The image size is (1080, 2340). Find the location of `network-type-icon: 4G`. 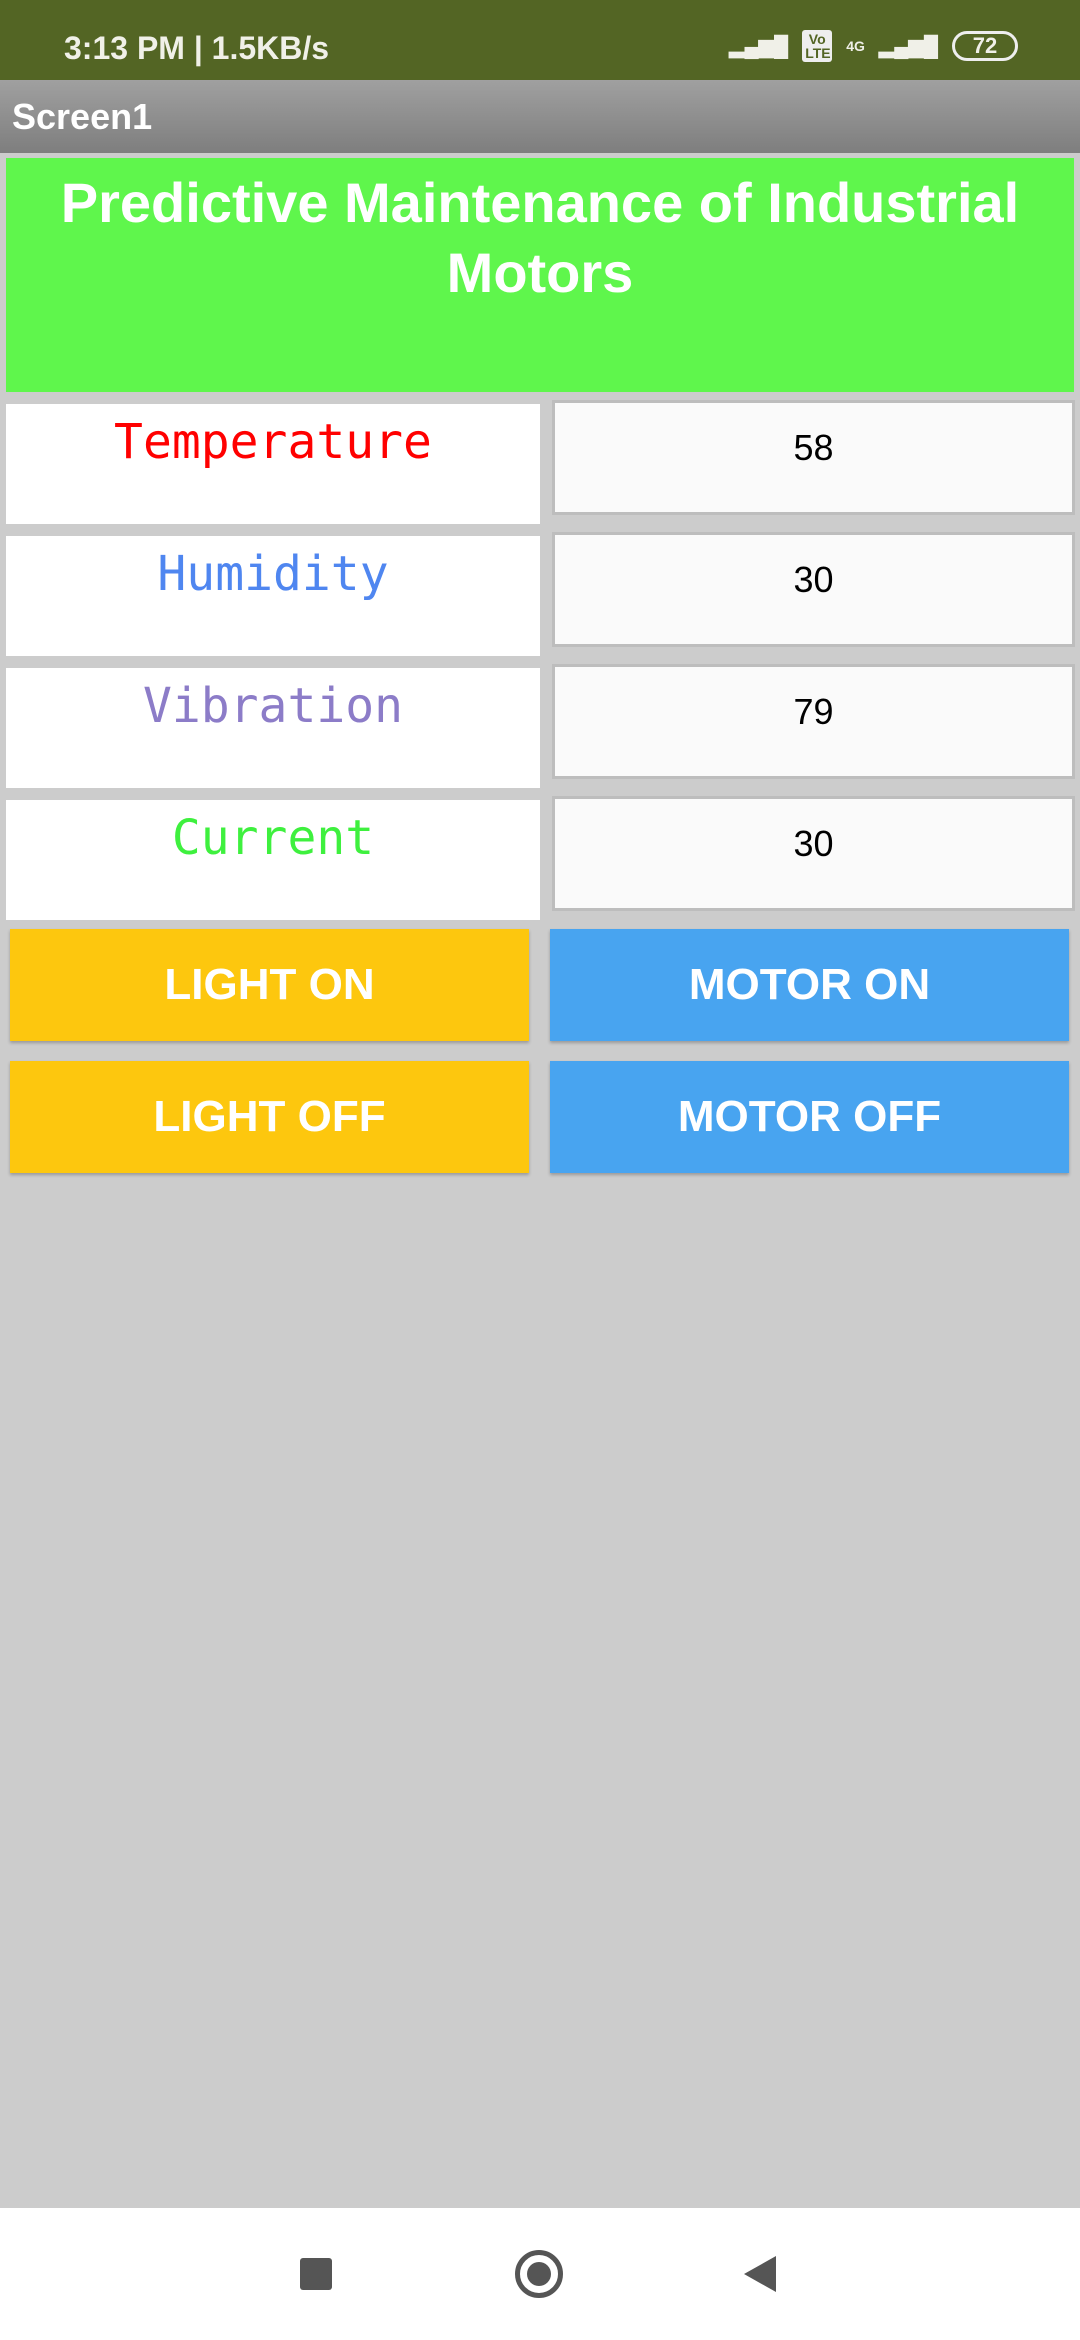

network-type-icon: 4G is located at coordinates (855, 46).